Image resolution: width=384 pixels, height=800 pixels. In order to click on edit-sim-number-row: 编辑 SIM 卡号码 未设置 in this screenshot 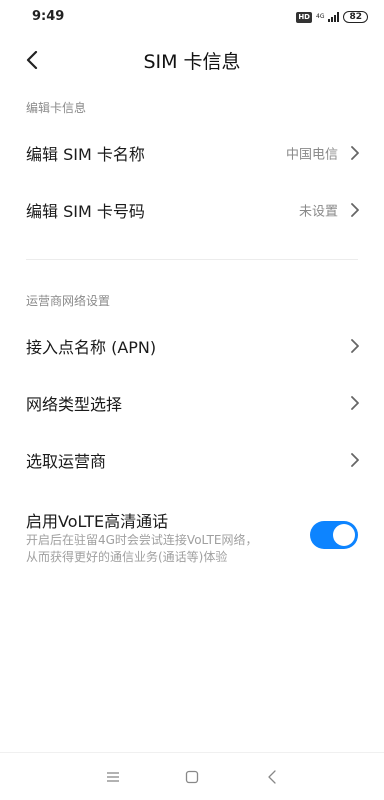, I will do `click(192, 210)`.